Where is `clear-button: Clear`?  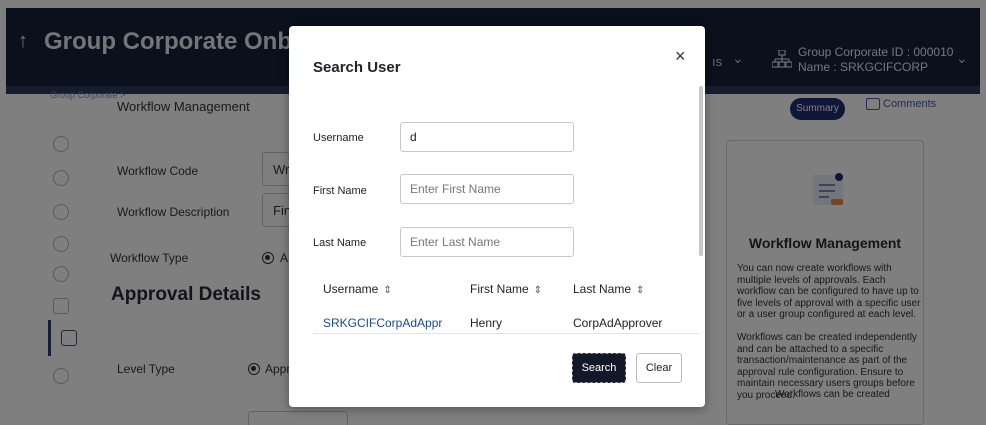
clear-button: Clear is located at coordinates (659, 368).